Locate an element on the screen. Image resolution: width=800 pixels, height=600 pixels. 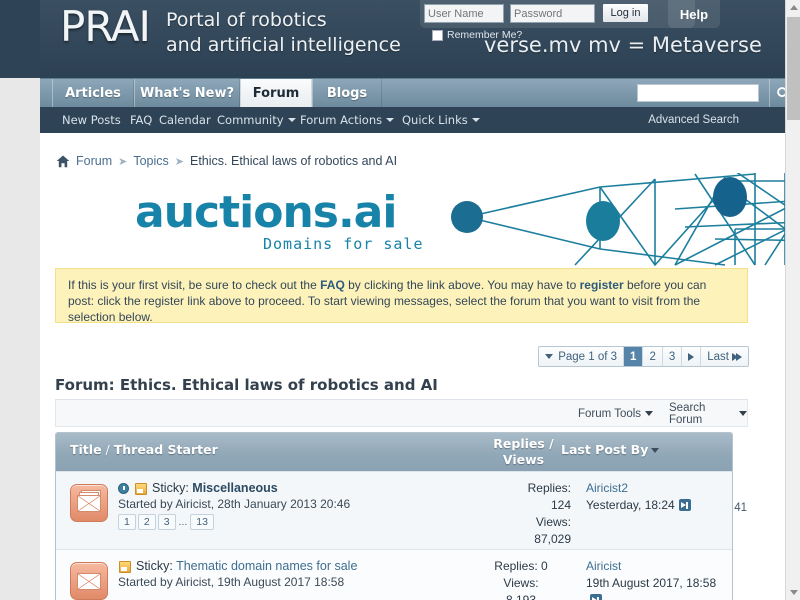
breadcrumb-link-forum: Forum is located at coordinates (94, 161).